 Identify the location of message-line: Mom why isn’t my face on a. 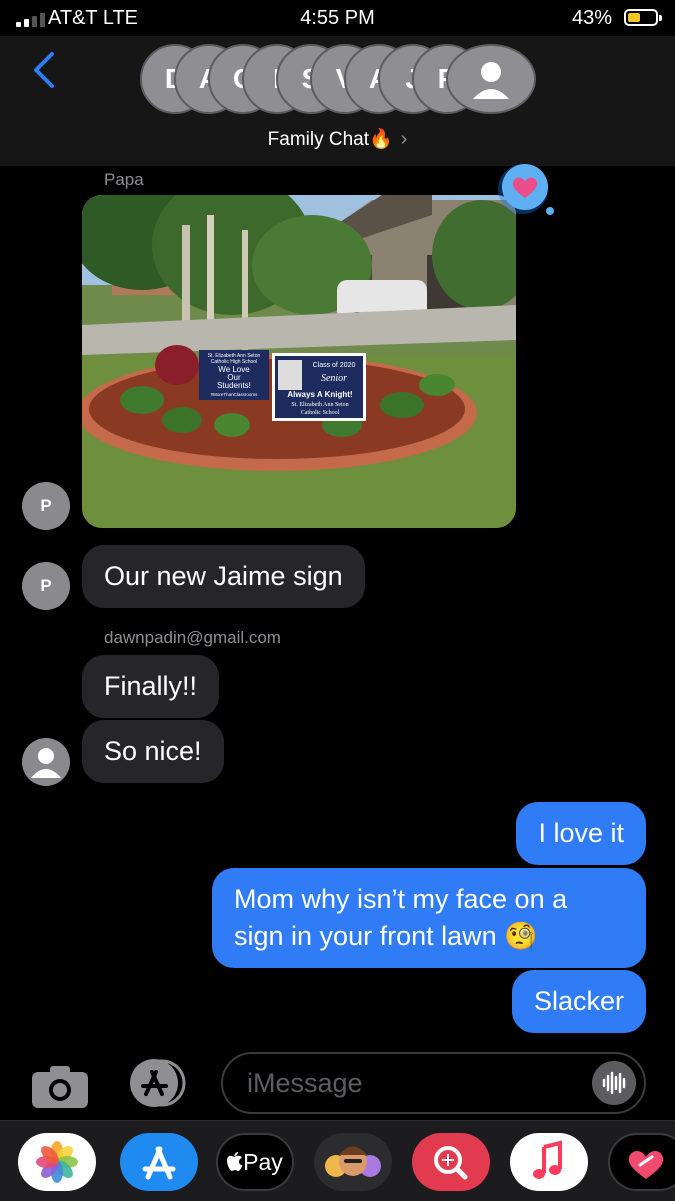
(401, 899).